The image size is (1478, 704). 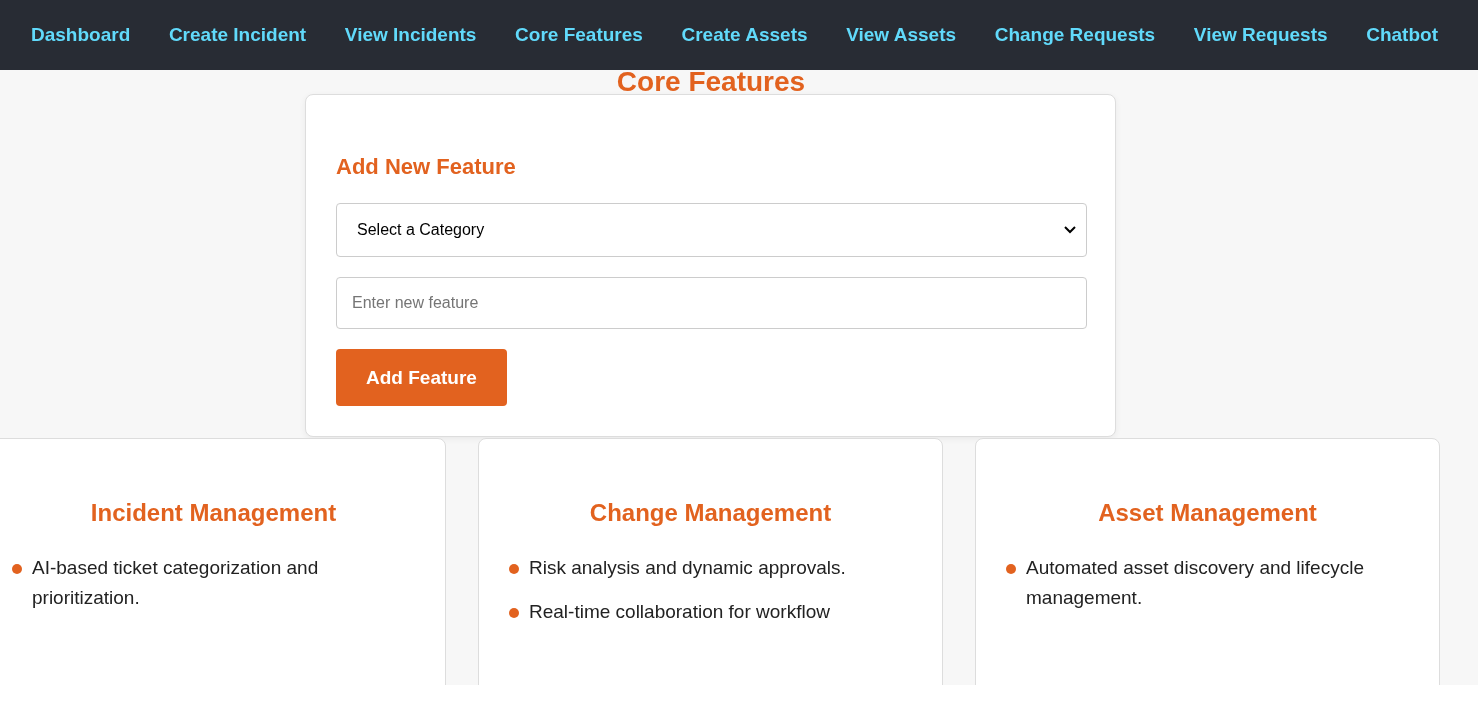 I want to click on form-title: Add New Feature, so click(x=426, y=167).